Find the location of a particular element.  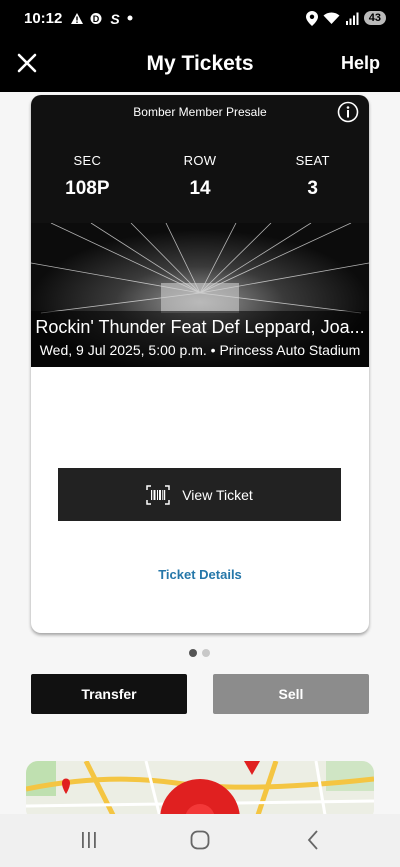

app-s-icon: S is located at coordinates (116, 18).